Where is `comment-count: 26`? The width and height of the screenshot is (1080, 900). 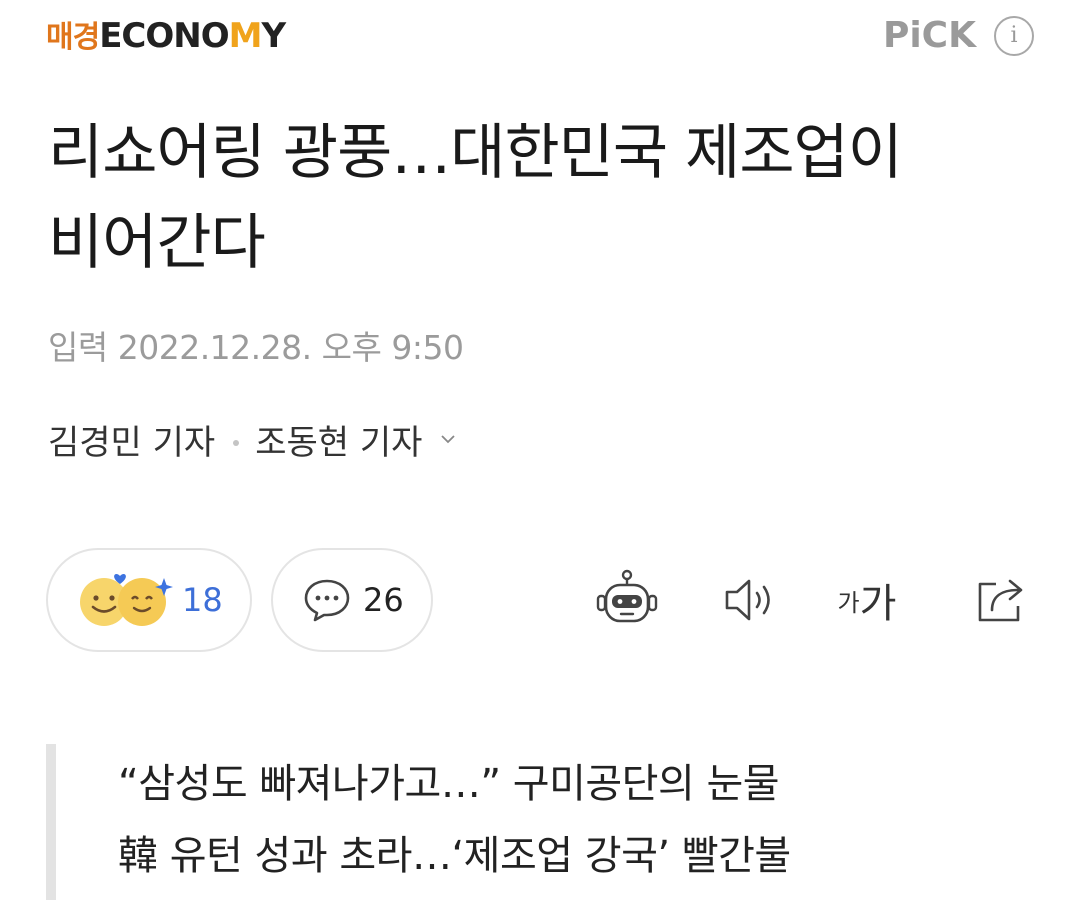
comment-count: 26 is located at coordinates (383, 600).